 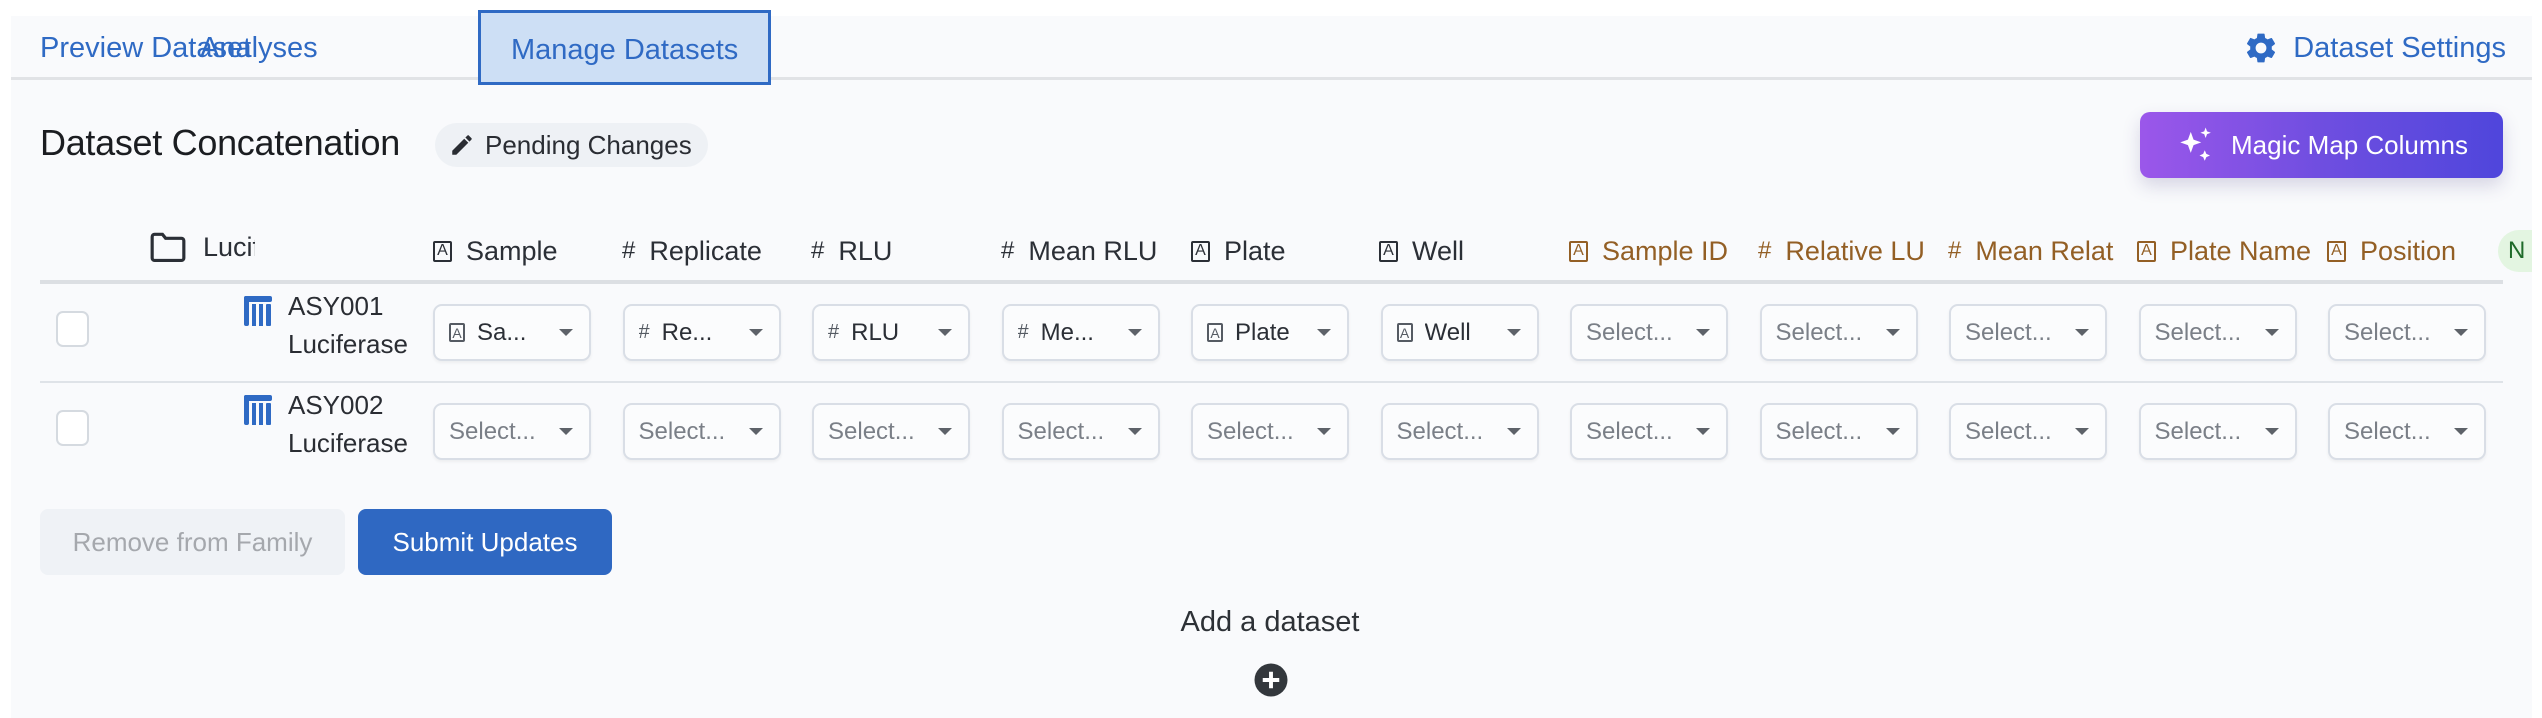 What do you see at coordinates (1271, 382) in the screenshot?
I see `row-divider` at bounding box center [1271, 382].